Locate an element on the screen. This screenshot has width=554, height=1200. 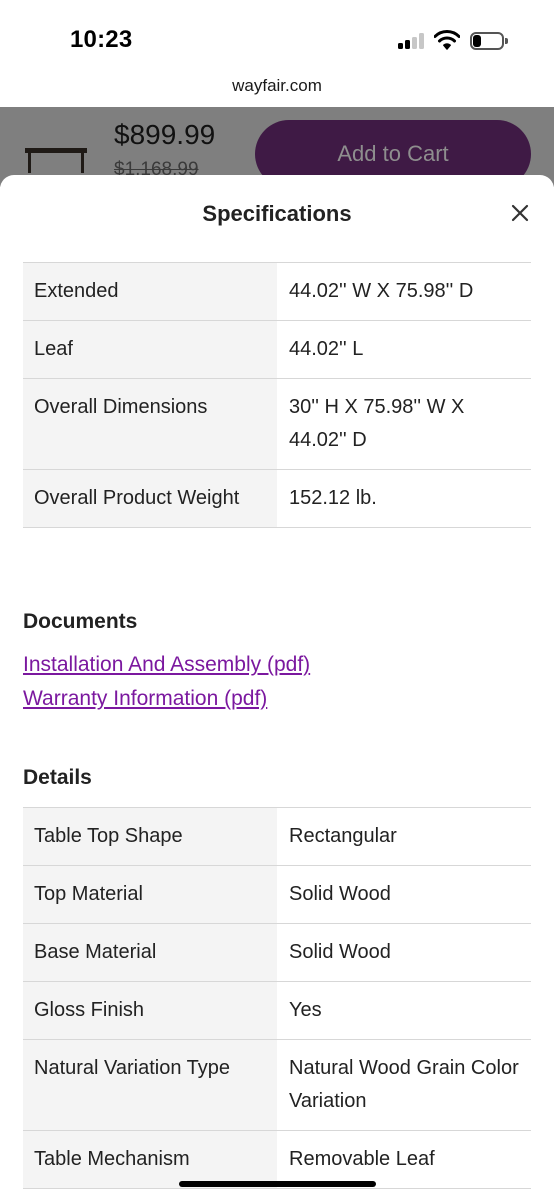
wifi-icon is located at coordinates (447, 40).